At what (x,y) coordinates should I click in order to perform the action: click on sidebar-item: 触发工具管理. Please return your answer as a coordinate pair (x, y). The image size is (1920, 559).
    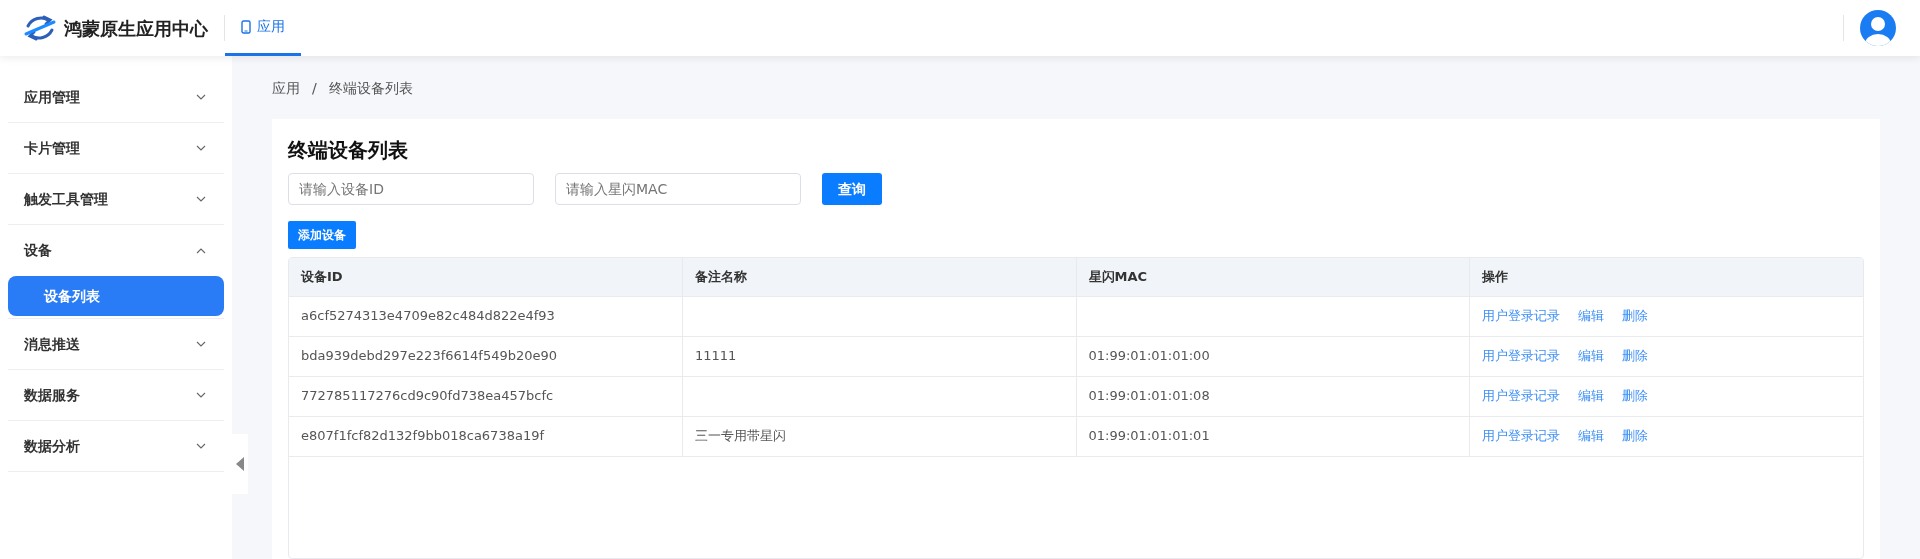
    Looking at the image, I should click on (116, 199).